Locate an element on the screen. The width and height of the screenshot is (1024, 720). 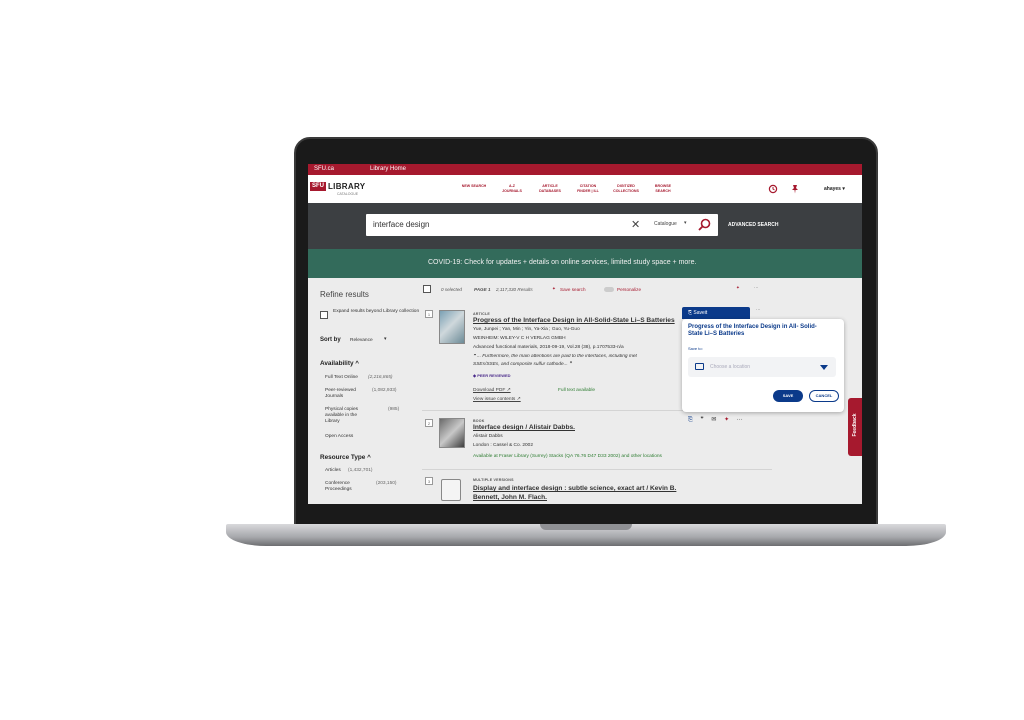
personalize-toggle is located at coordinates (609, 289).